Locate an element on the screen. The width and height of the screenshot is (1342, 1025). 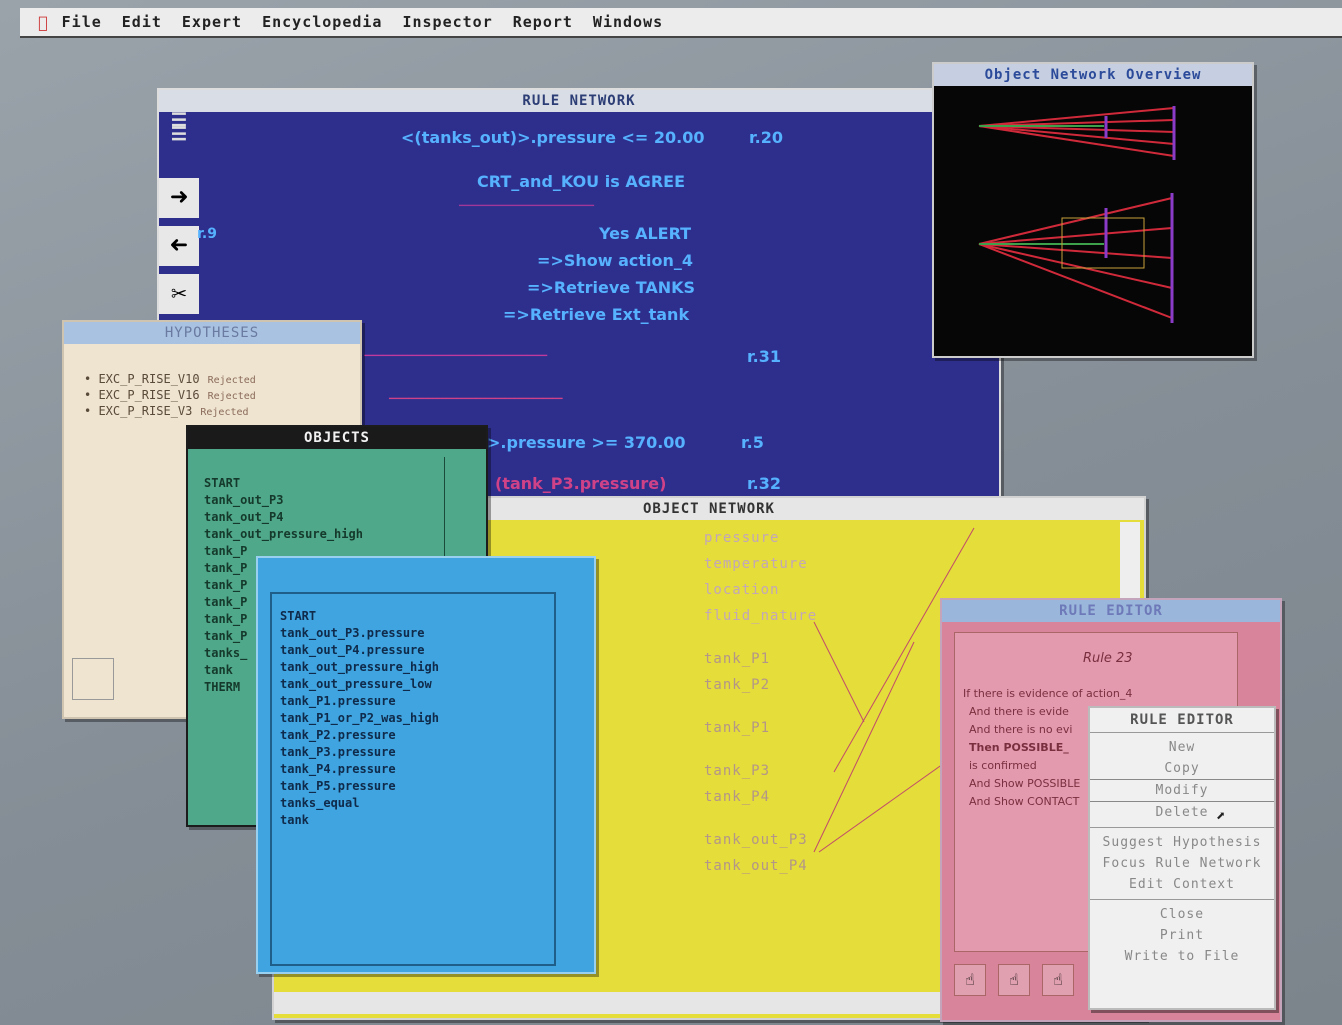
menu-item-write-to-file: Write to File is located at coordinates (1182, 956).